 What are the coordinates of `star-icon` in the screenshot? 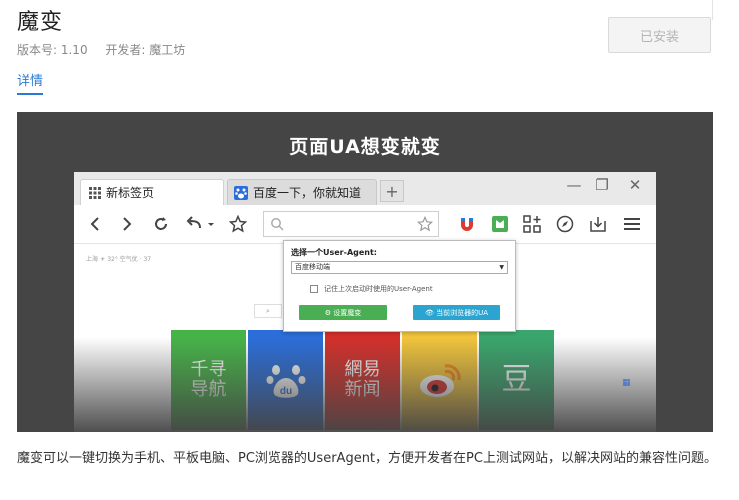 It's located at (238, 224).